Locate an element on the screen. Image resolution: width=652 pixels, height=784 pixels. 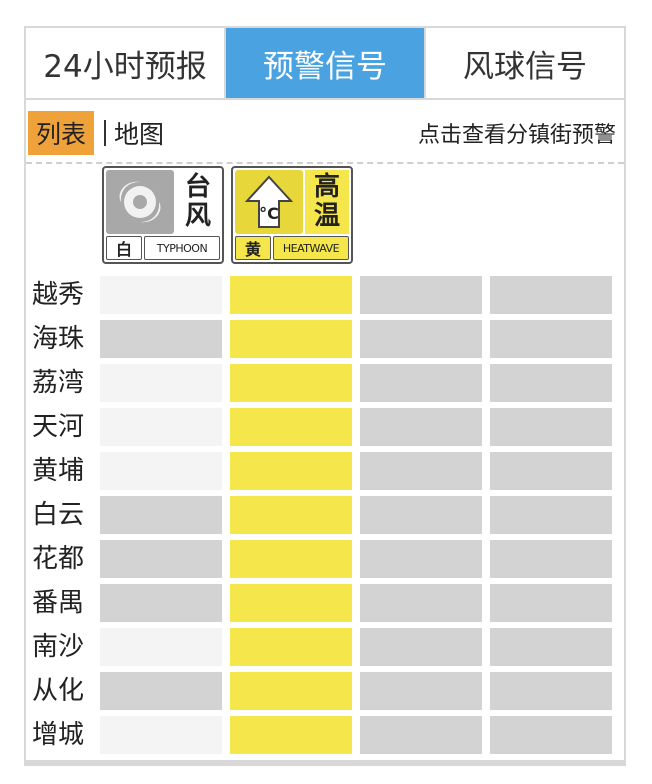
view-switch-bar: 列表 地图 点击查看分镇街预警 is located at coordinates (325, 134).